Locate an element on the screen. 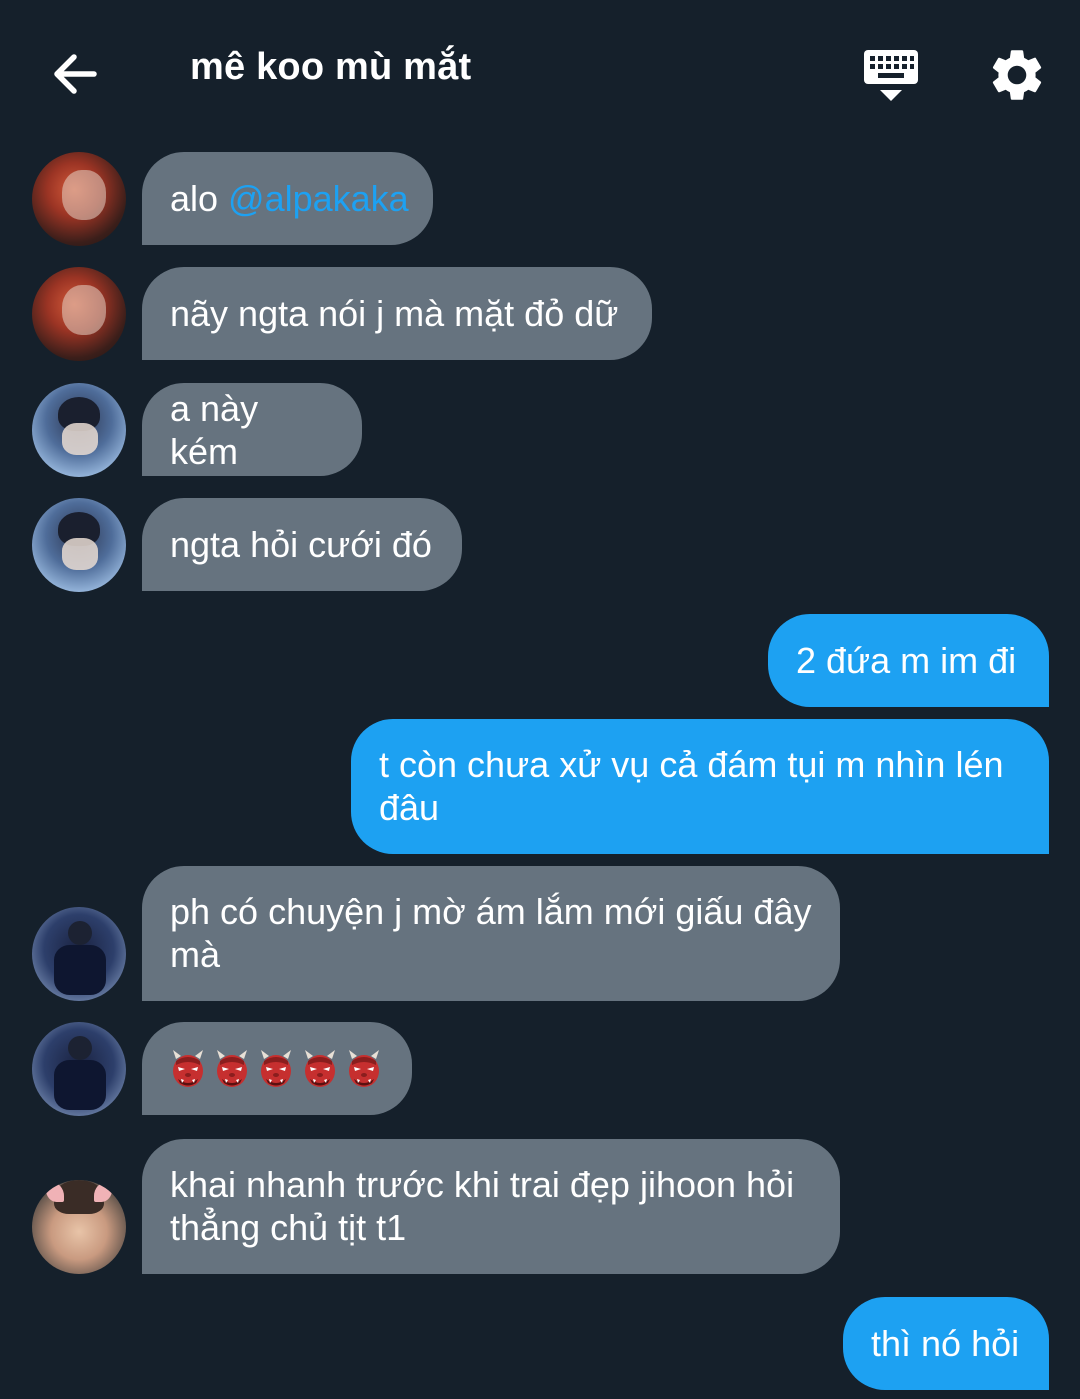  conversation-title: mê koo mù mắt is located at coordinates (331, 67).